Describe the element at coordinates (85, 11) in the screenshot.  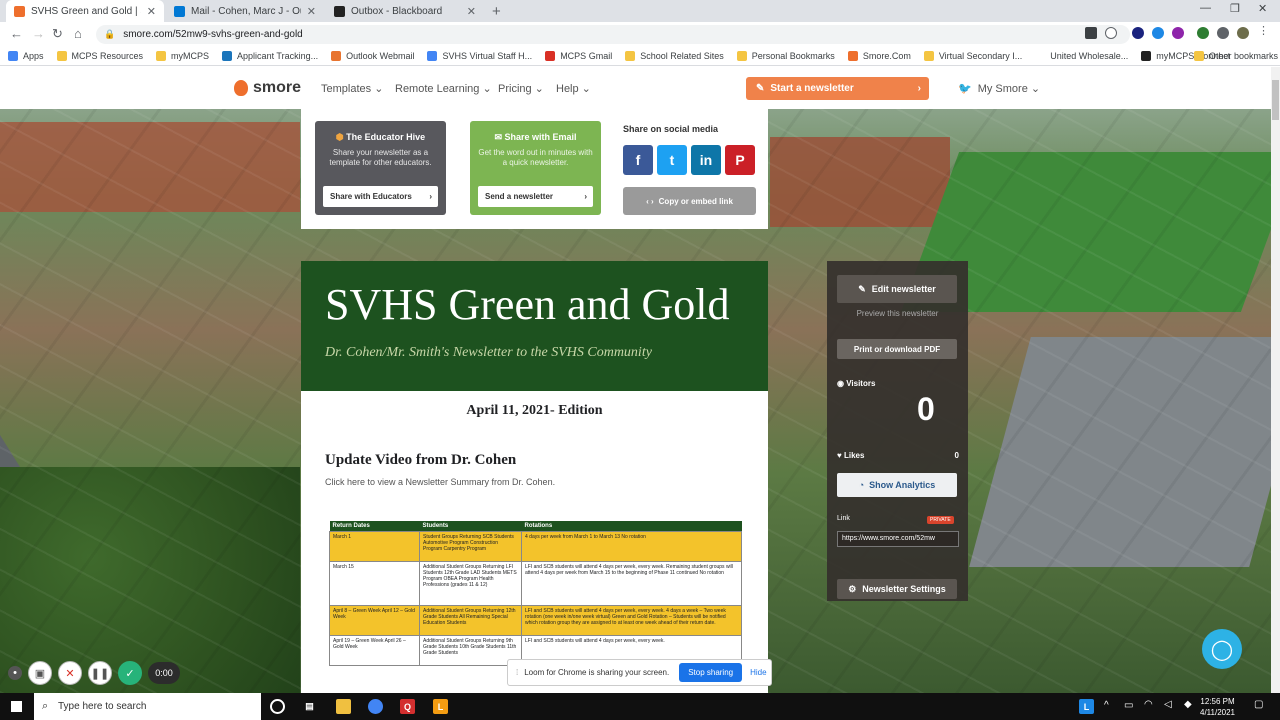
I see `tab-smore: SVHS Green and Gold | Smore Ne ✕` at that location.